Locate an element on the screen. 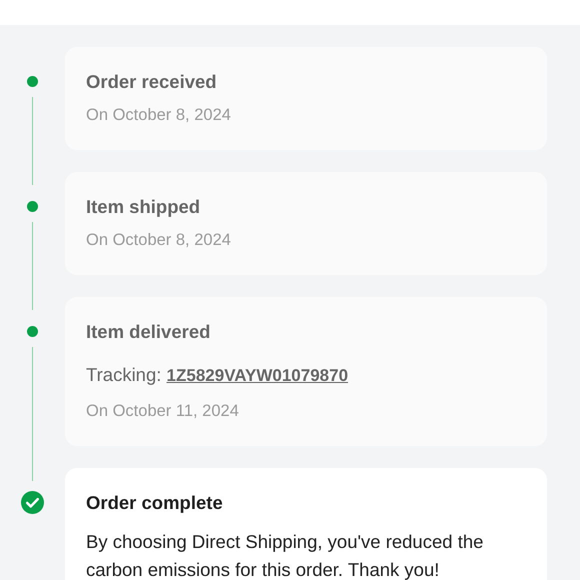 Image resolution: width=580 pixels, height=580 pixels. step-title: Item shipped is located at coordinates (144, 207).